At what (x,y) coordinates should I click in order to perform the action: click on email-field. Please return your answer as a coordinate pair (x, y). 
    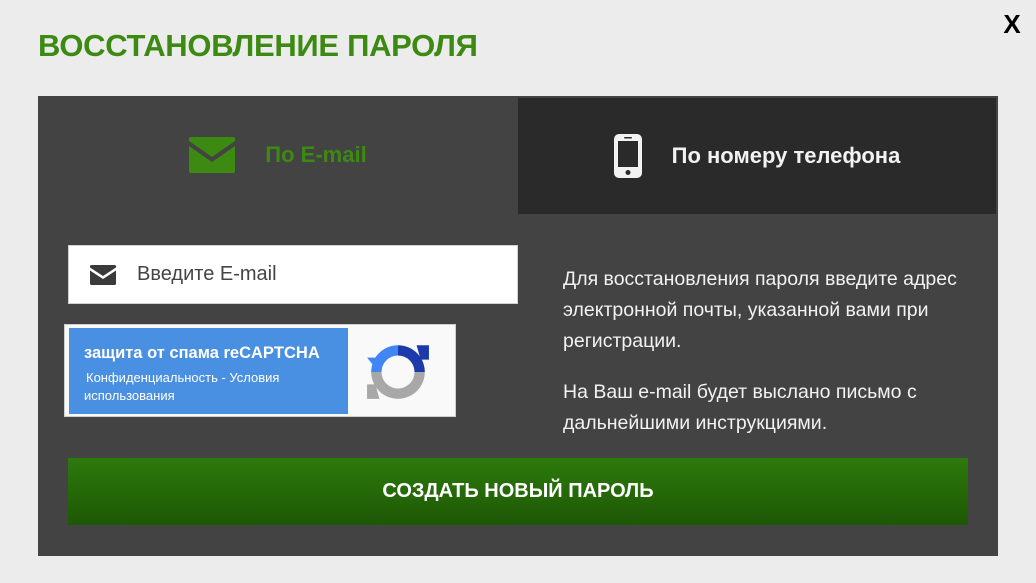
    Looking at the image, I should click on (293, 274).